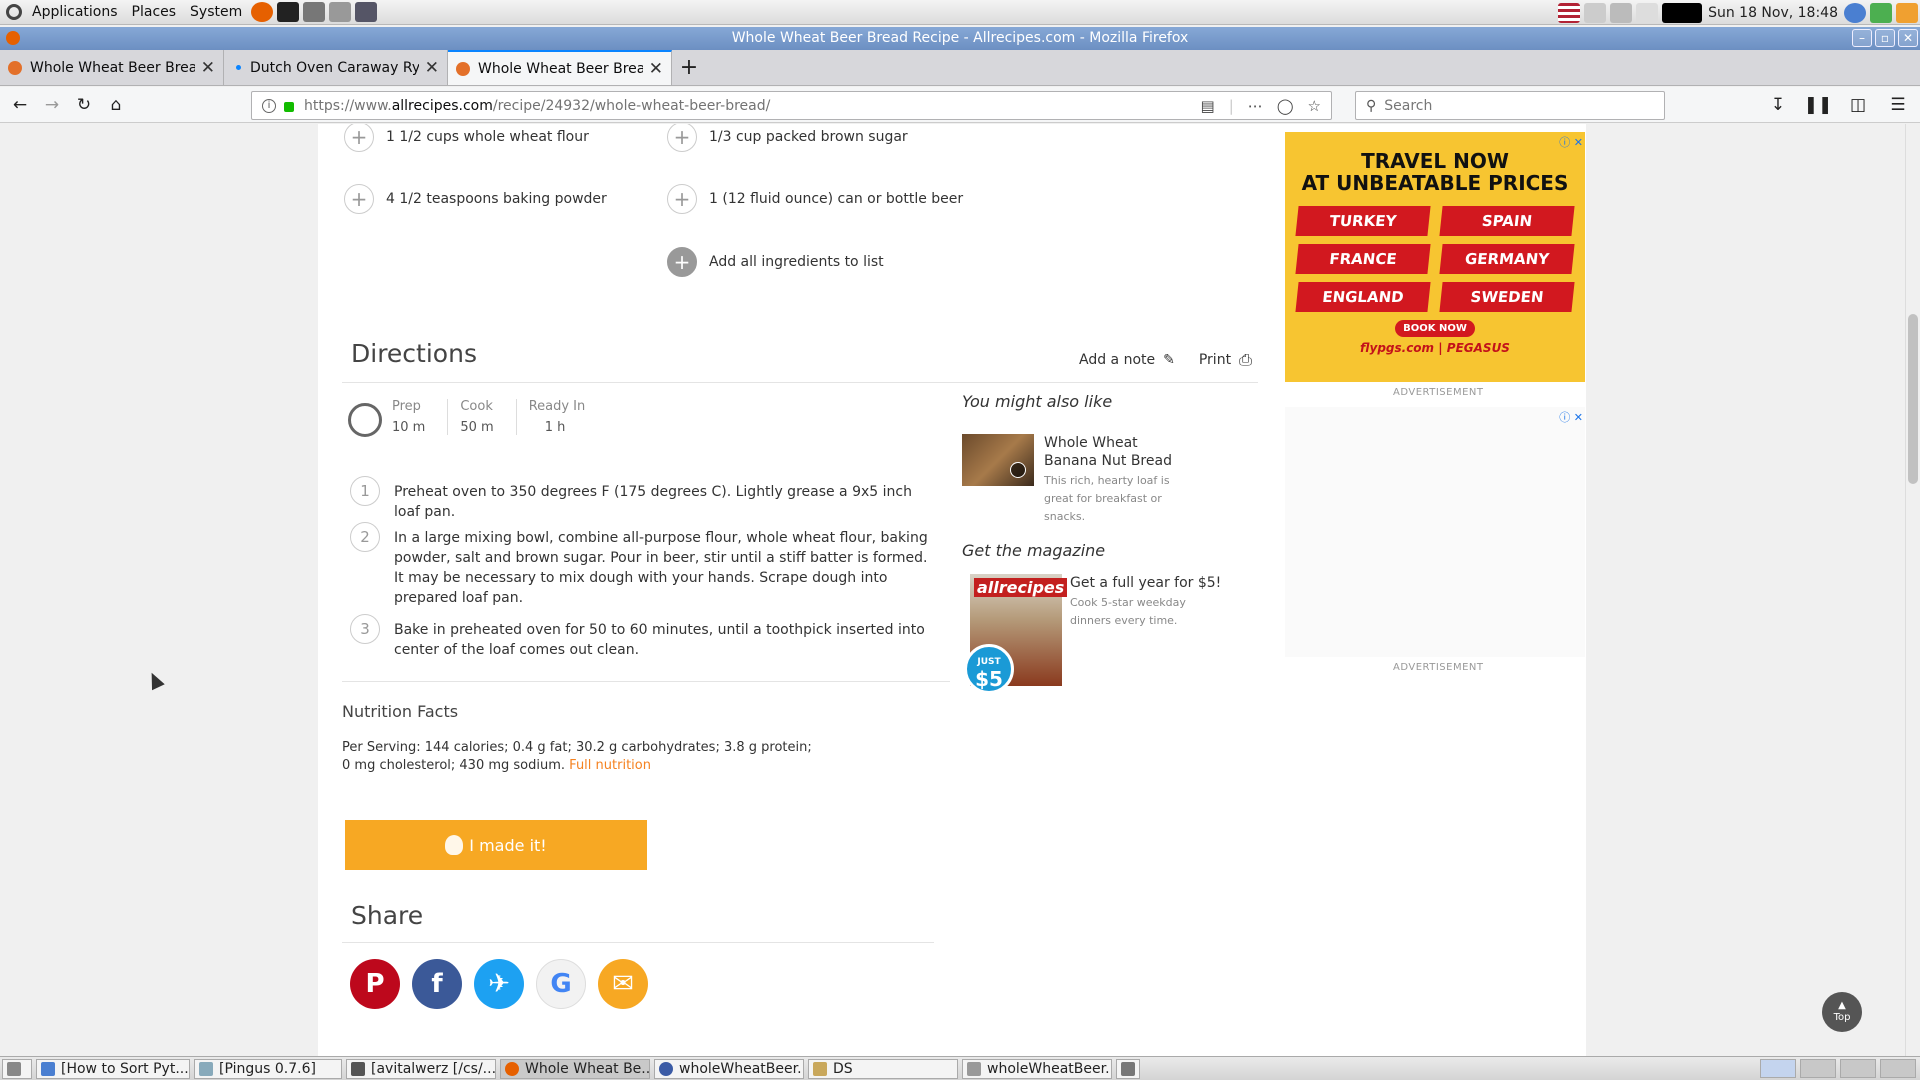  What do you see at coordinates (1208, 106) in the screenshot?
I see `reader-view-icon: ▤` at bounding box center [1208, 106].